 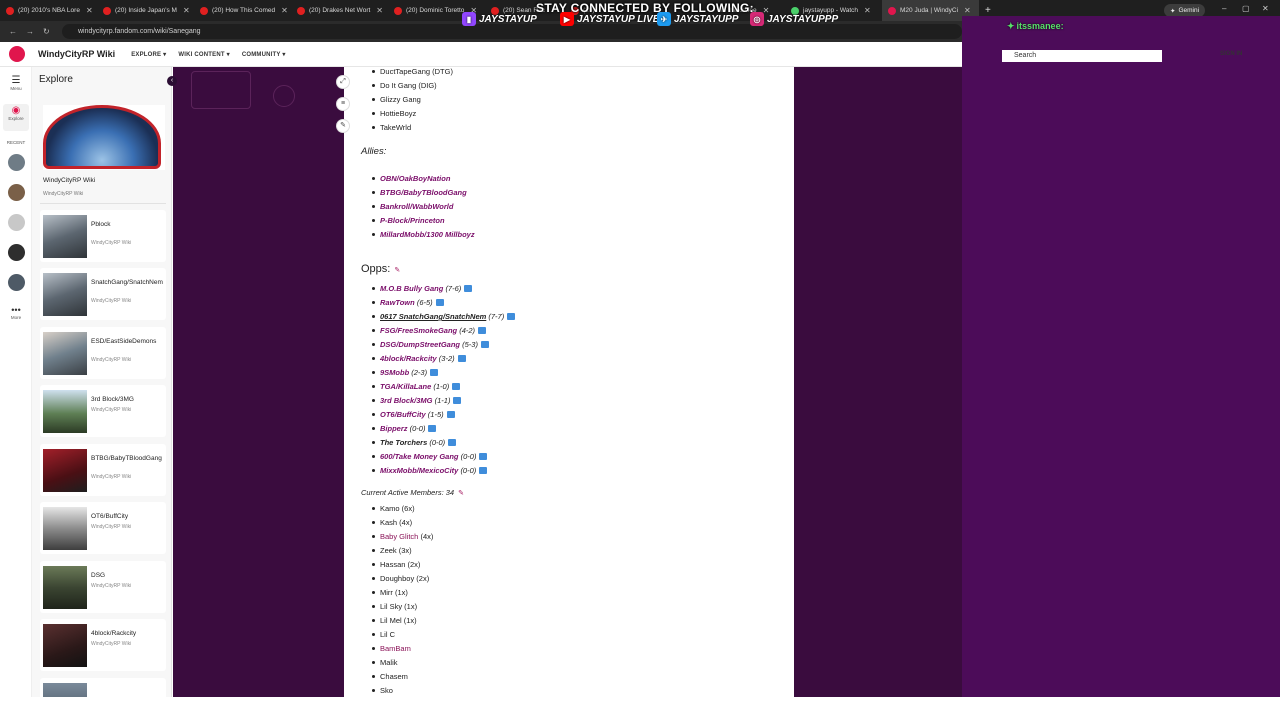 I want to click on ally-item: BTBG/BabyTBloodGang, so click(x=419, y=192).